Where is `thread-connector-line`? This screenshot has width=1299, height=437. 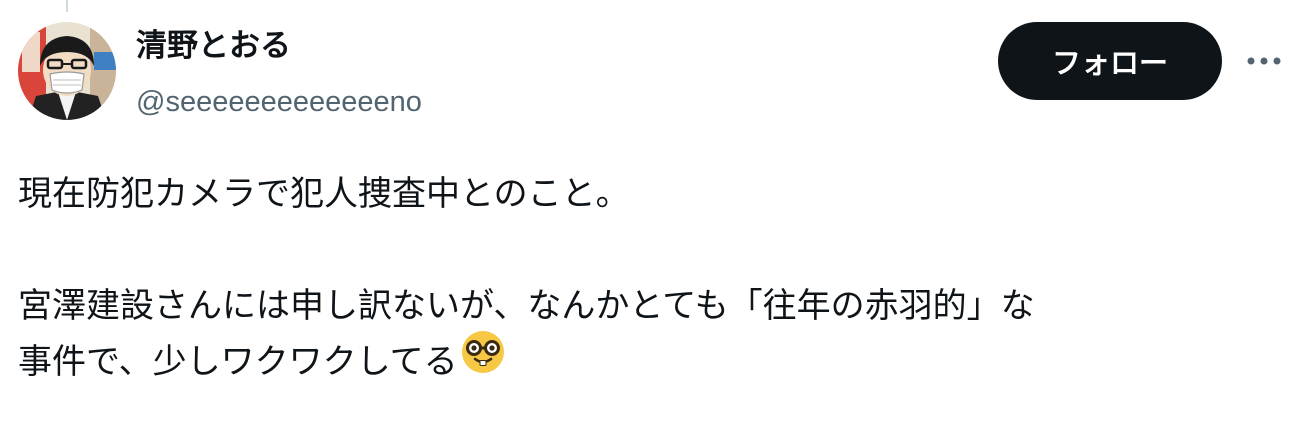 thread-connector-line is located at coordinates (67, 6).